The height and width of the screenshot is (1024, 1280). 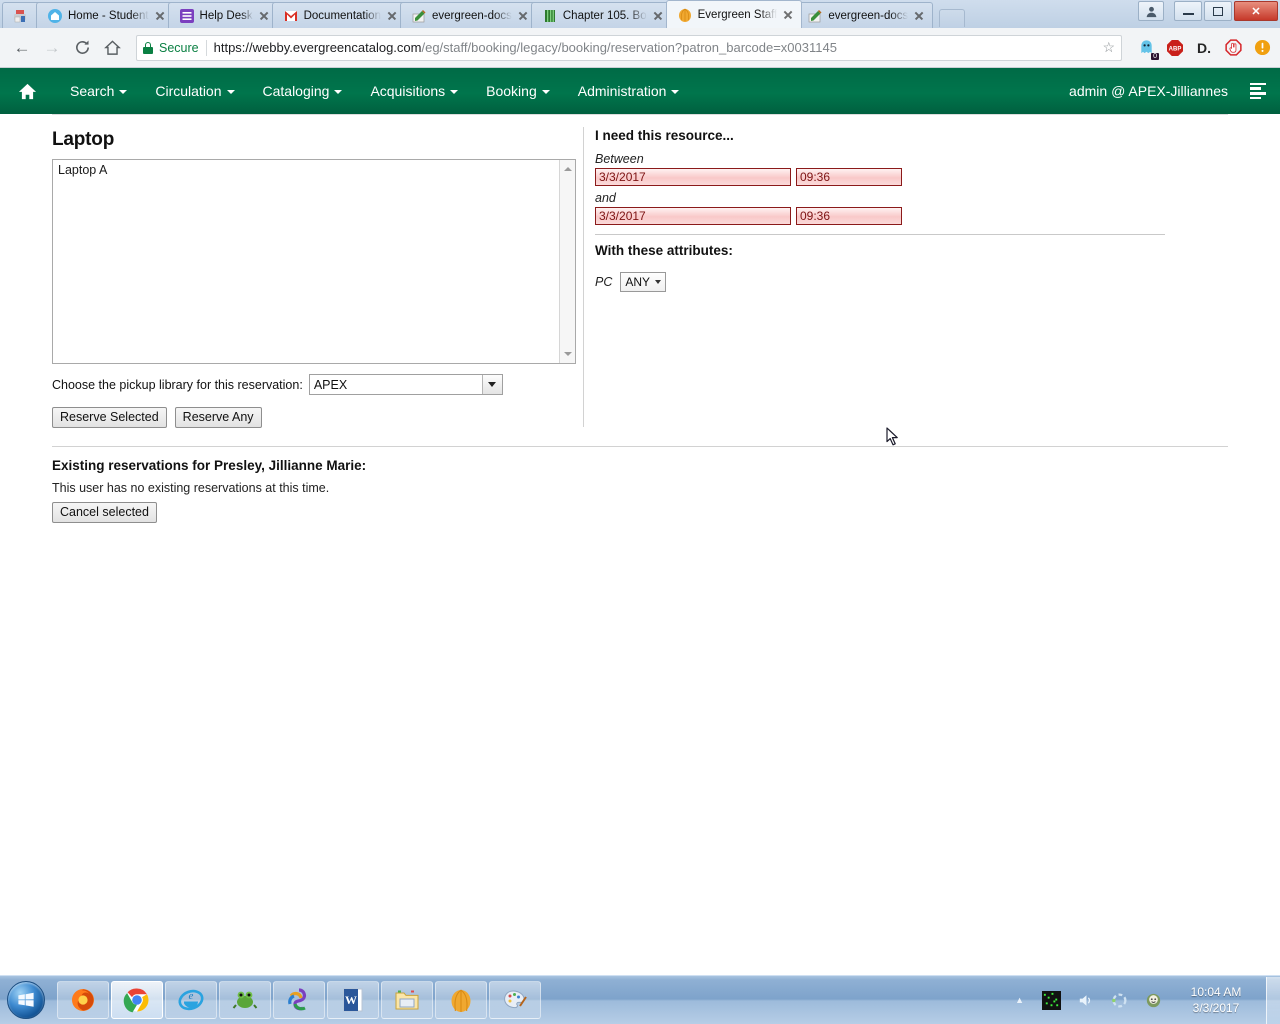 What do you see at coordinates (567, 261) in the screenshot?
I see `listbox-scrollbar` at bounding box center [567, 261].